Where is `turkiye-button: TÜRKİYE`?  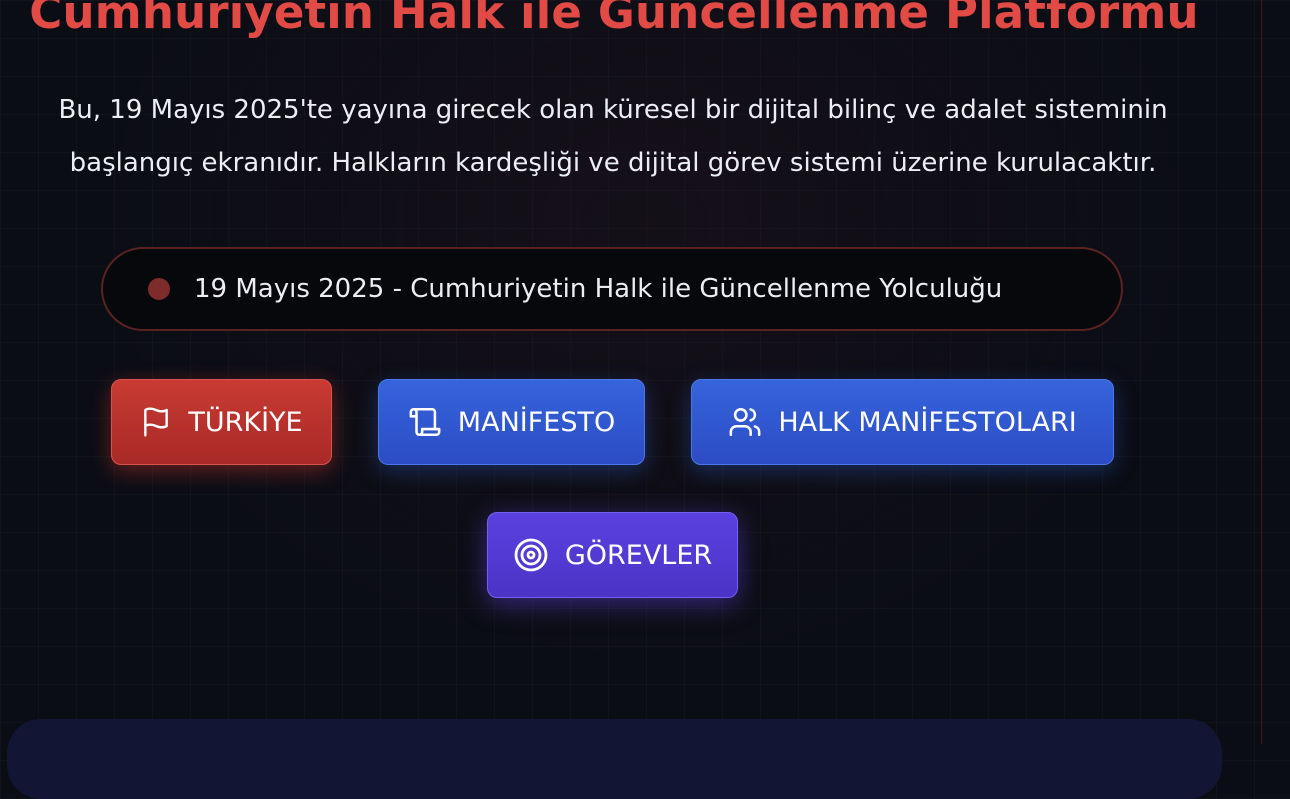 turkiye-button: TÜRKİYE is located at coordinates (221, 422).